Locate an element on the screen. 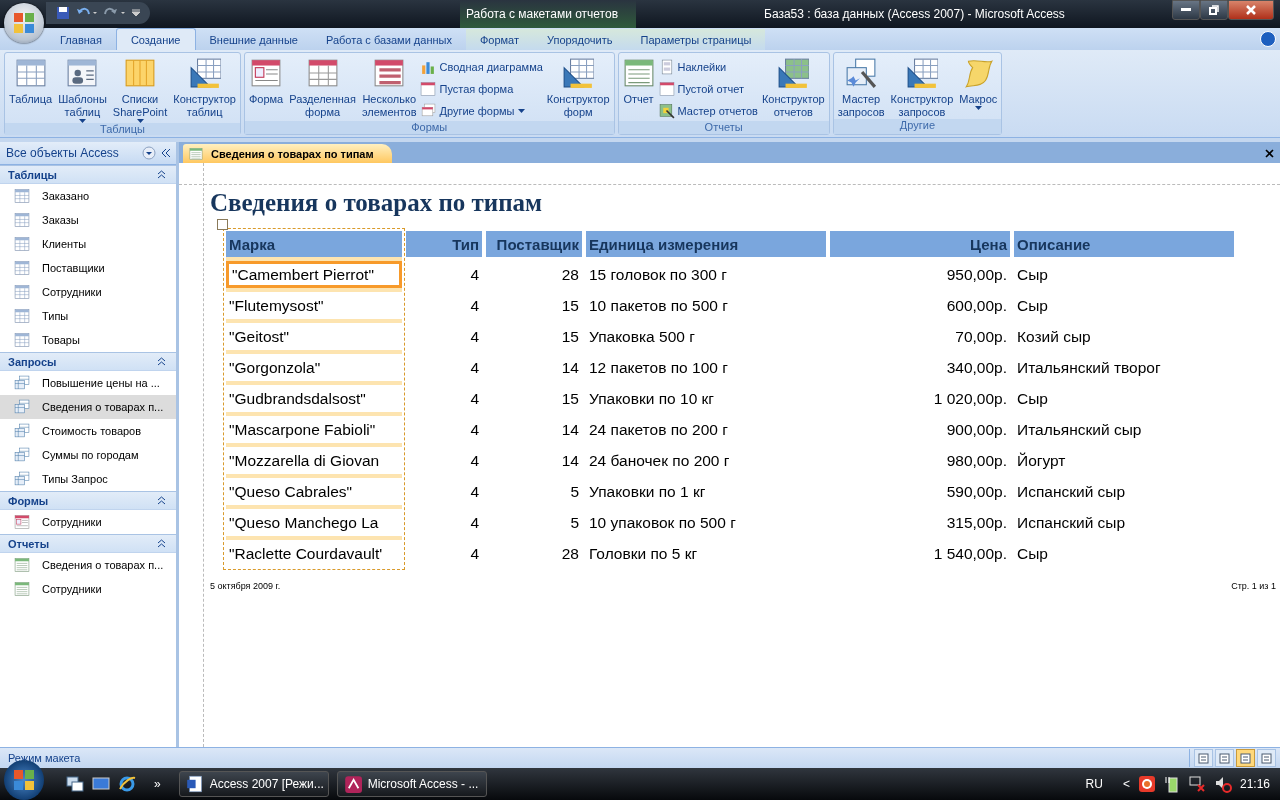 This screenshot has height=800, width=1280. ribbon-button: Конструктор запросов is located at coordinates (922, 87).